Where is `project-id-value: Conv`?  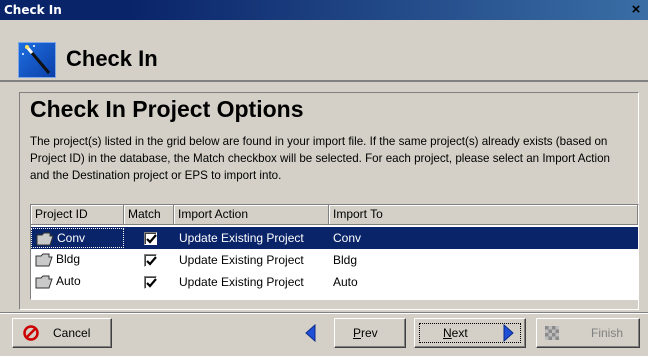 project-id-value: Conv is located at coordinates (71, 238).